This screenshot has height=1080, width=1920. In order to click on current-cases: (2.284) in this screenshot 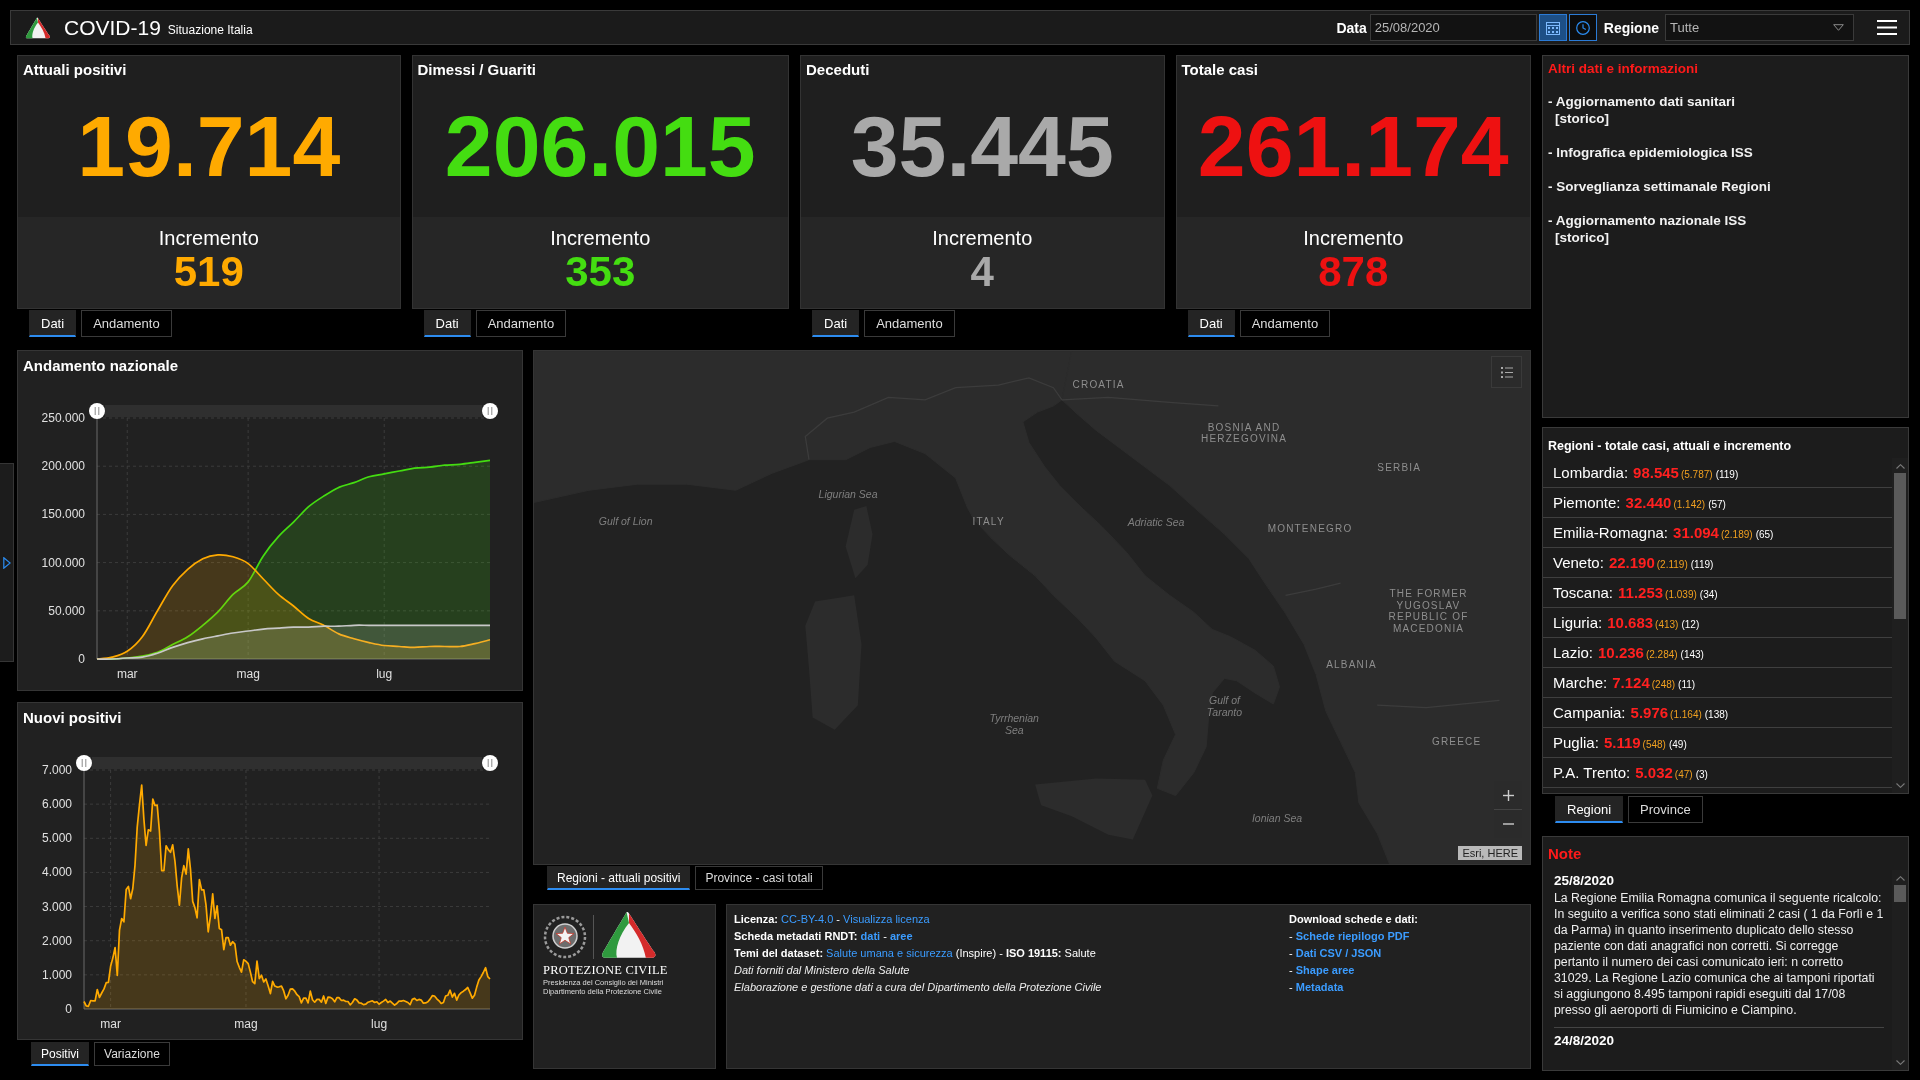, I will do `click(1661, 654)`.